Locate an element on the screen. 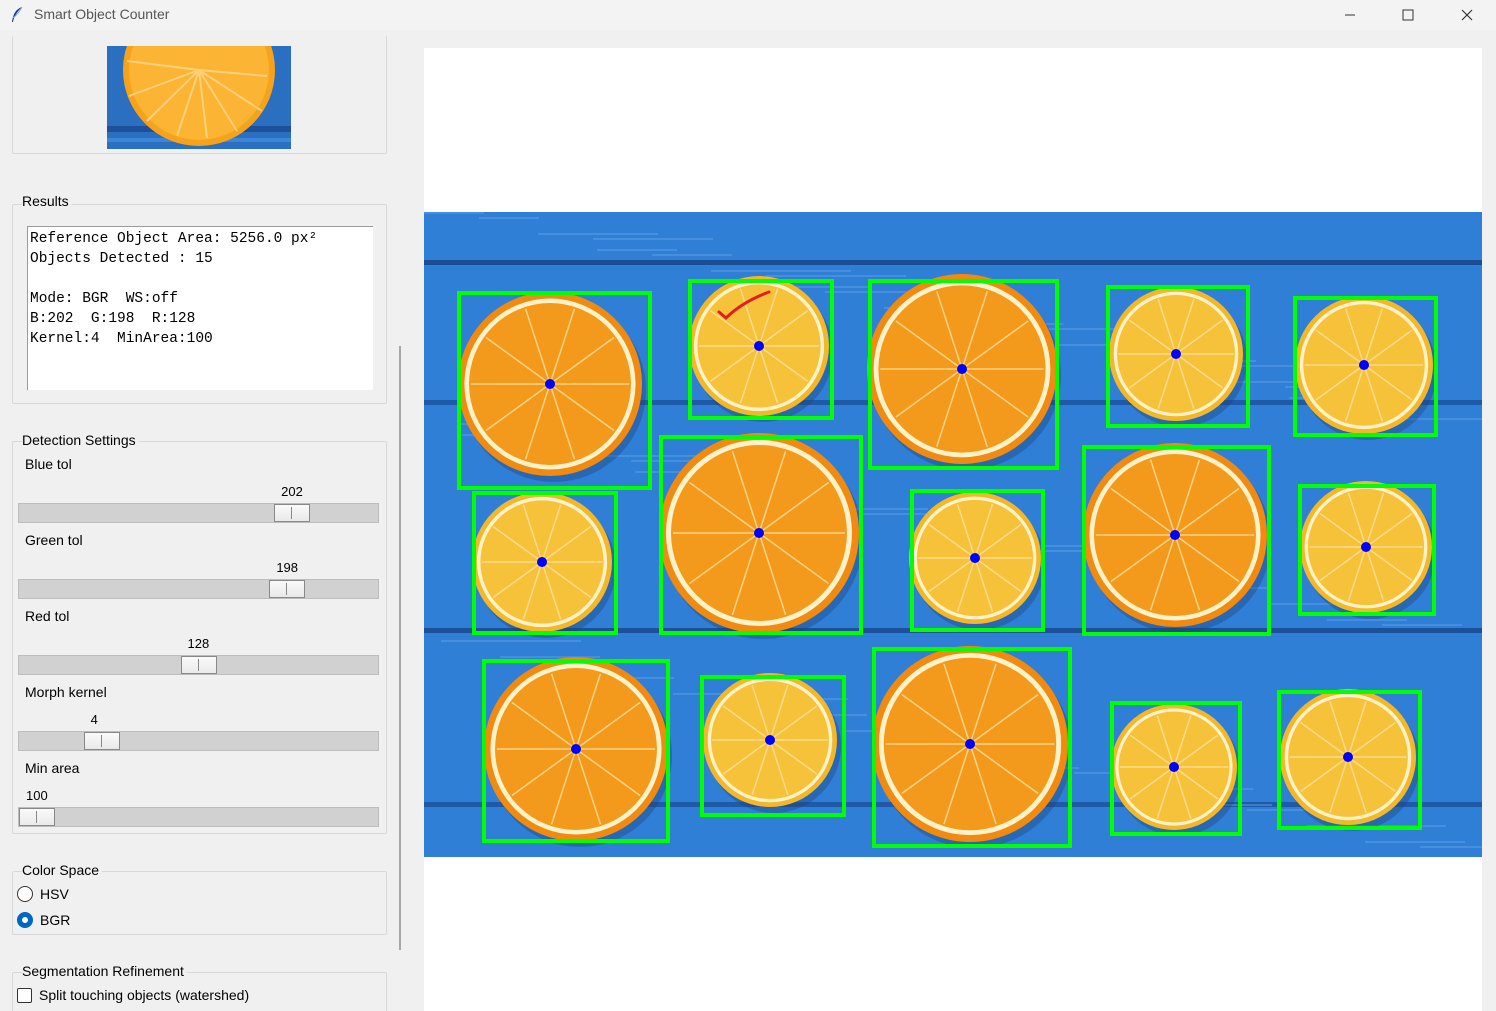 Image resolution: width=1496 pixels, height=1011 pixels. blue-tol-value: 202 is located at coordinates (292, 491).